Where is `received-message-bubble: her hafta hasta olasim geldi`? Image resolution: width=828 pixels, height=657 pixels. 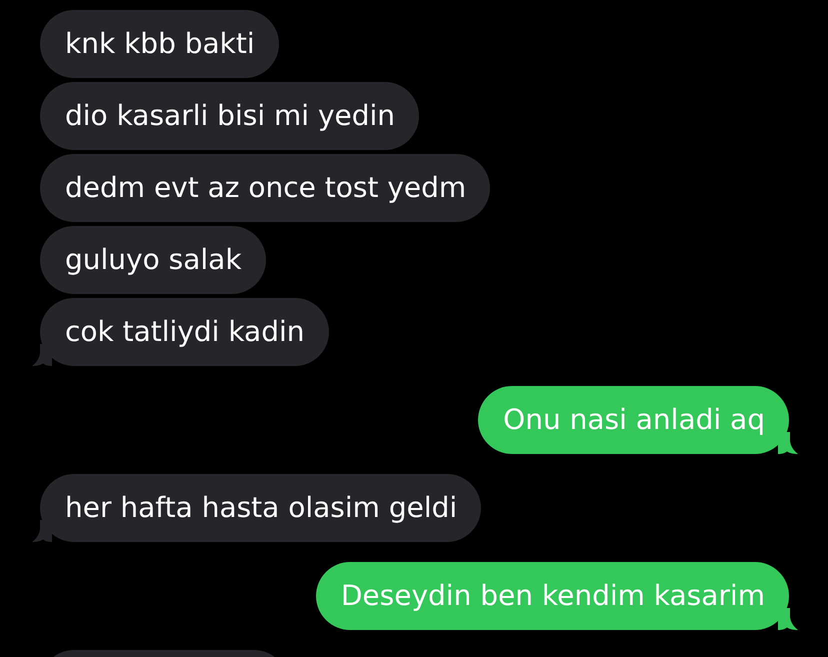 received-message-bubble: her hafta hasta olasim geldi is located at coordinates (261, 508).